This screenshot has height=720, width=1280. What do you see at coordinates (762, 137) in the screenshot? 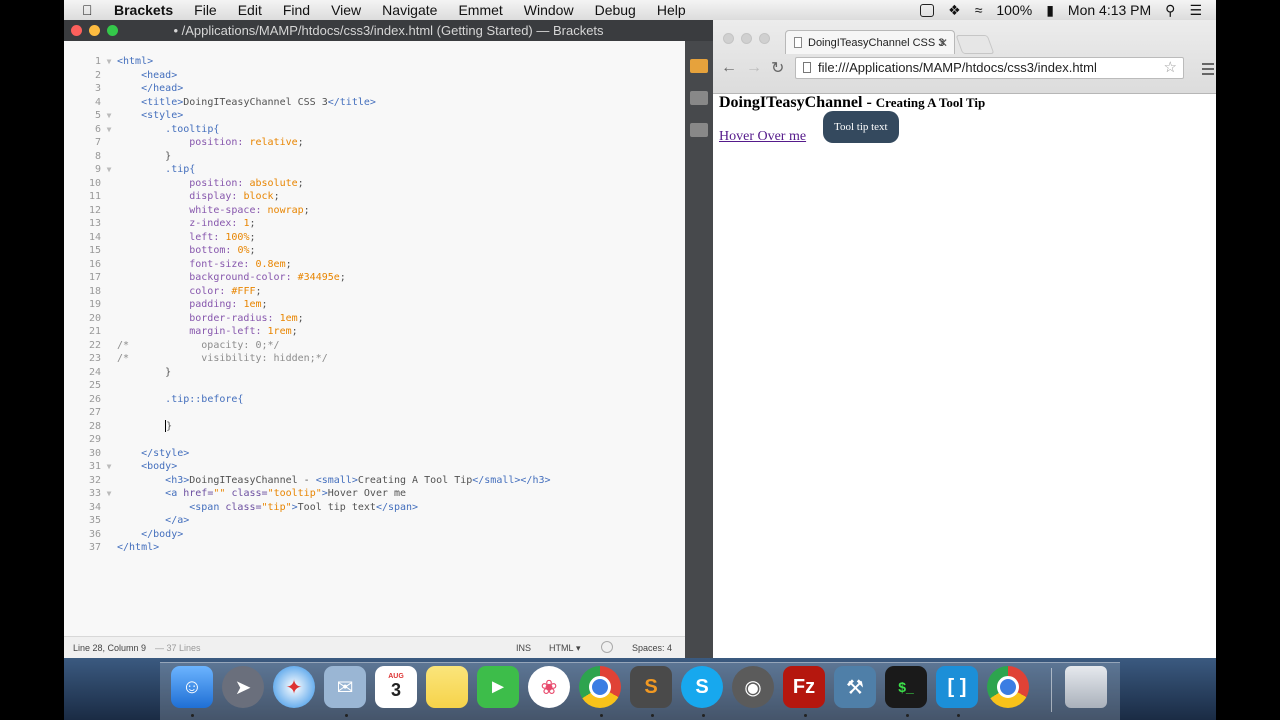
I see `hover-link: Hover Over me` at bounding box center [762, 137].